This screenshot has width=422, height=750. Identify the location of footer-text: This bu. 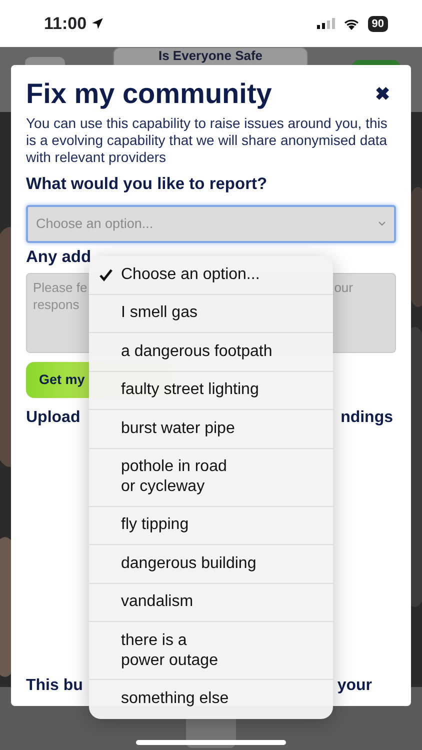
(54, 686).